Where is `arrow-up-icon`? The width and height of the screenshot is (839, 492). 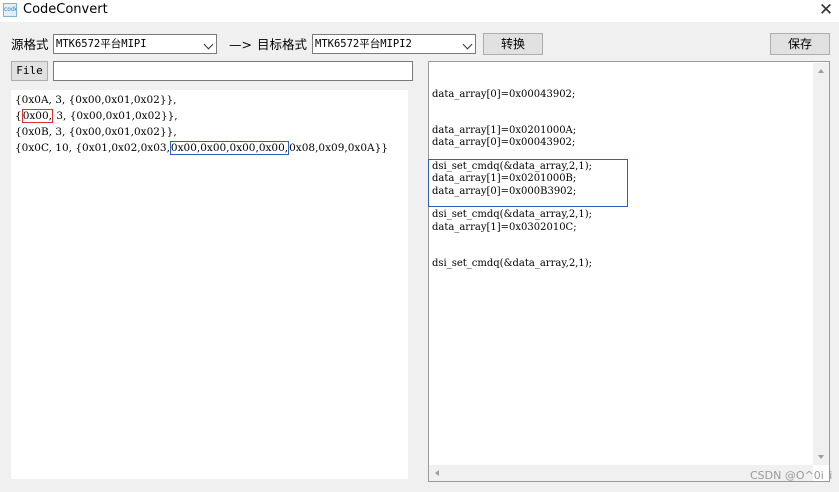
arrow-up-icon is located at coordinates (821, 71).